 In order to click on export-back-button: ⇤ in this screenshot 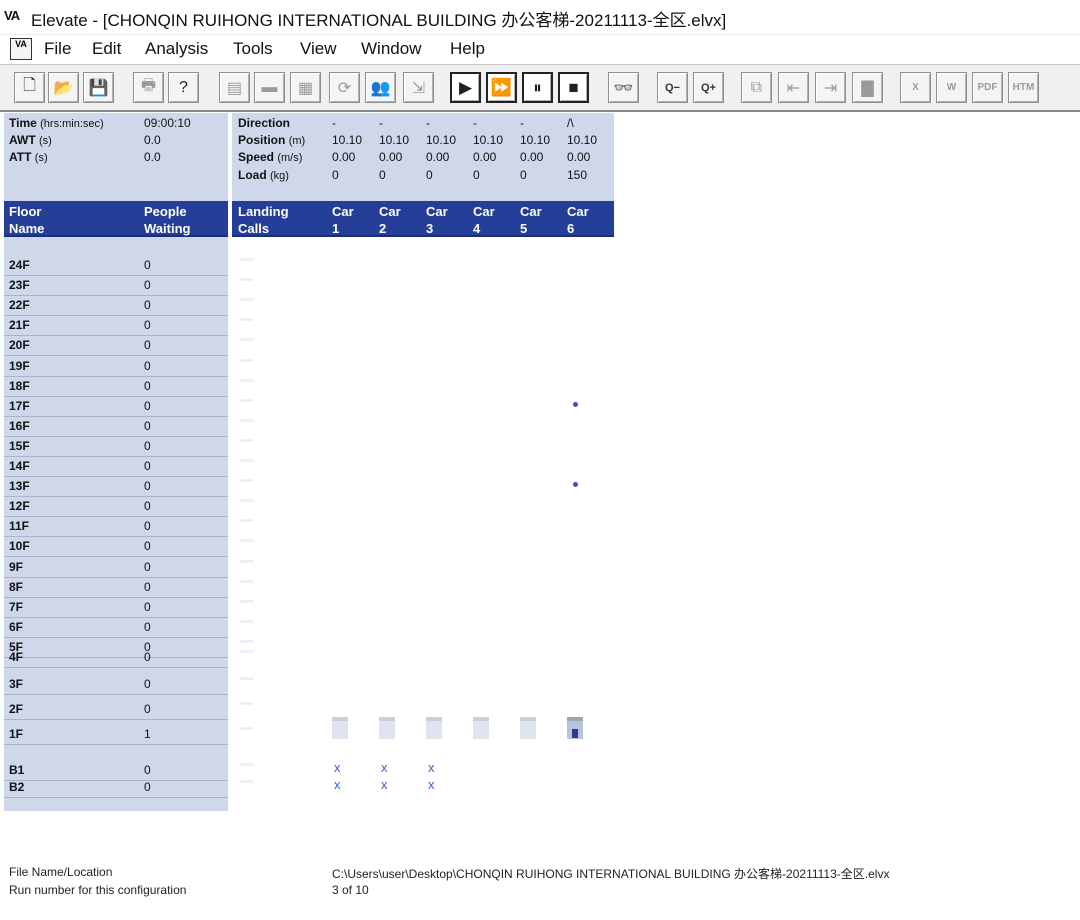, I will do `click(793, 87)`.